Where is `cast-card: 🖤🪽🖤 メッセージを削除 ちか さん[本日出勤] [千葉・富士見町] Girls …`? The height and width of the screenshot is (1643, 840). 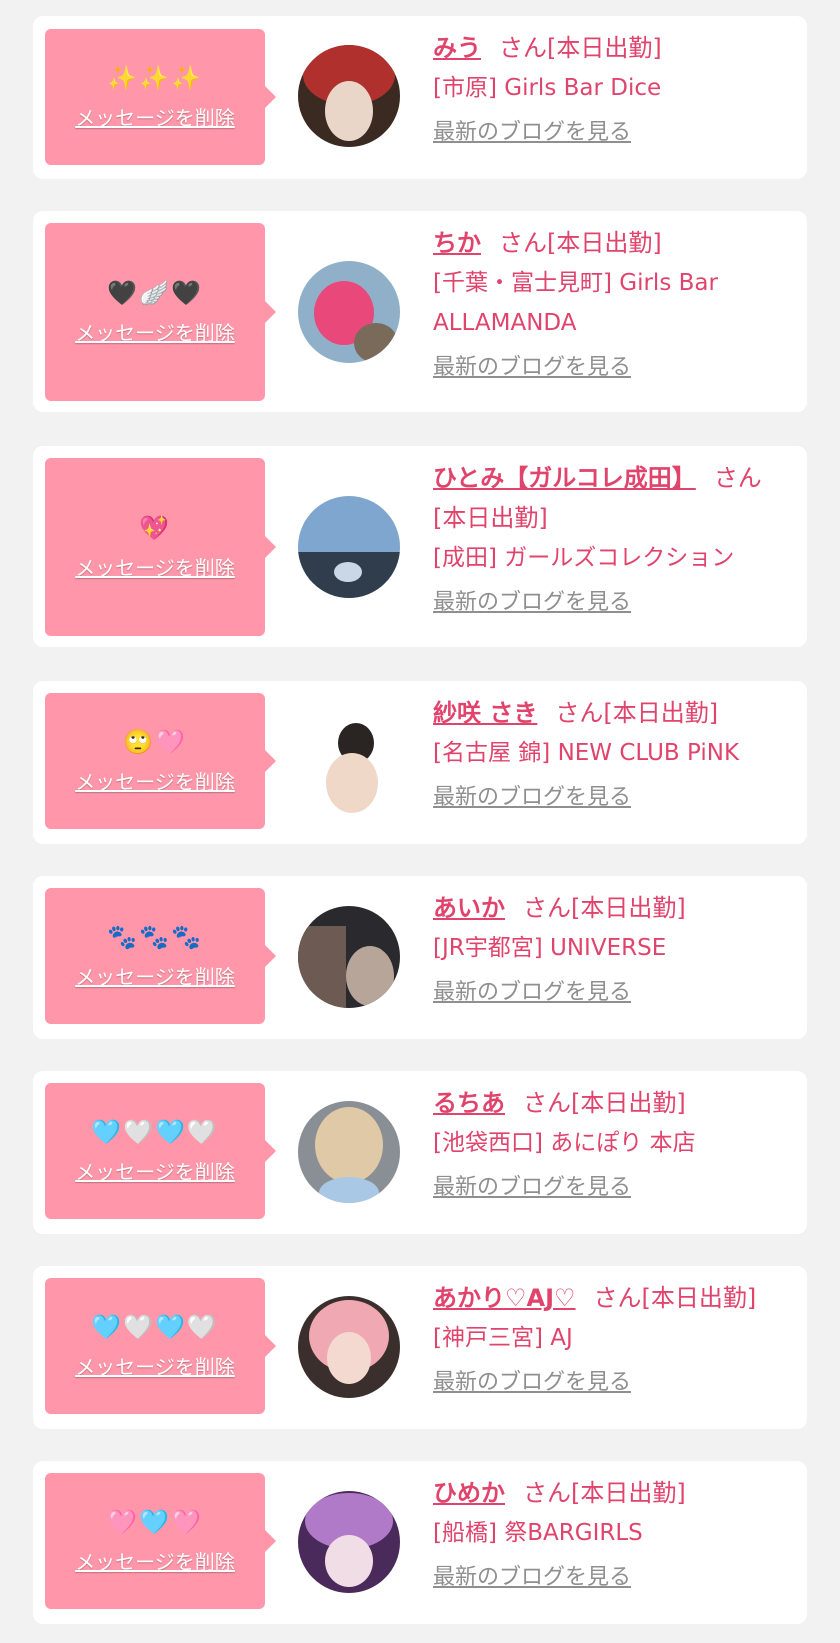 cast-card: 🖤🪽🖤 メッセージを削除 ちか さん[本日出勤] [千葉・富士見町] Girls … is located at coordinates (420, 311).